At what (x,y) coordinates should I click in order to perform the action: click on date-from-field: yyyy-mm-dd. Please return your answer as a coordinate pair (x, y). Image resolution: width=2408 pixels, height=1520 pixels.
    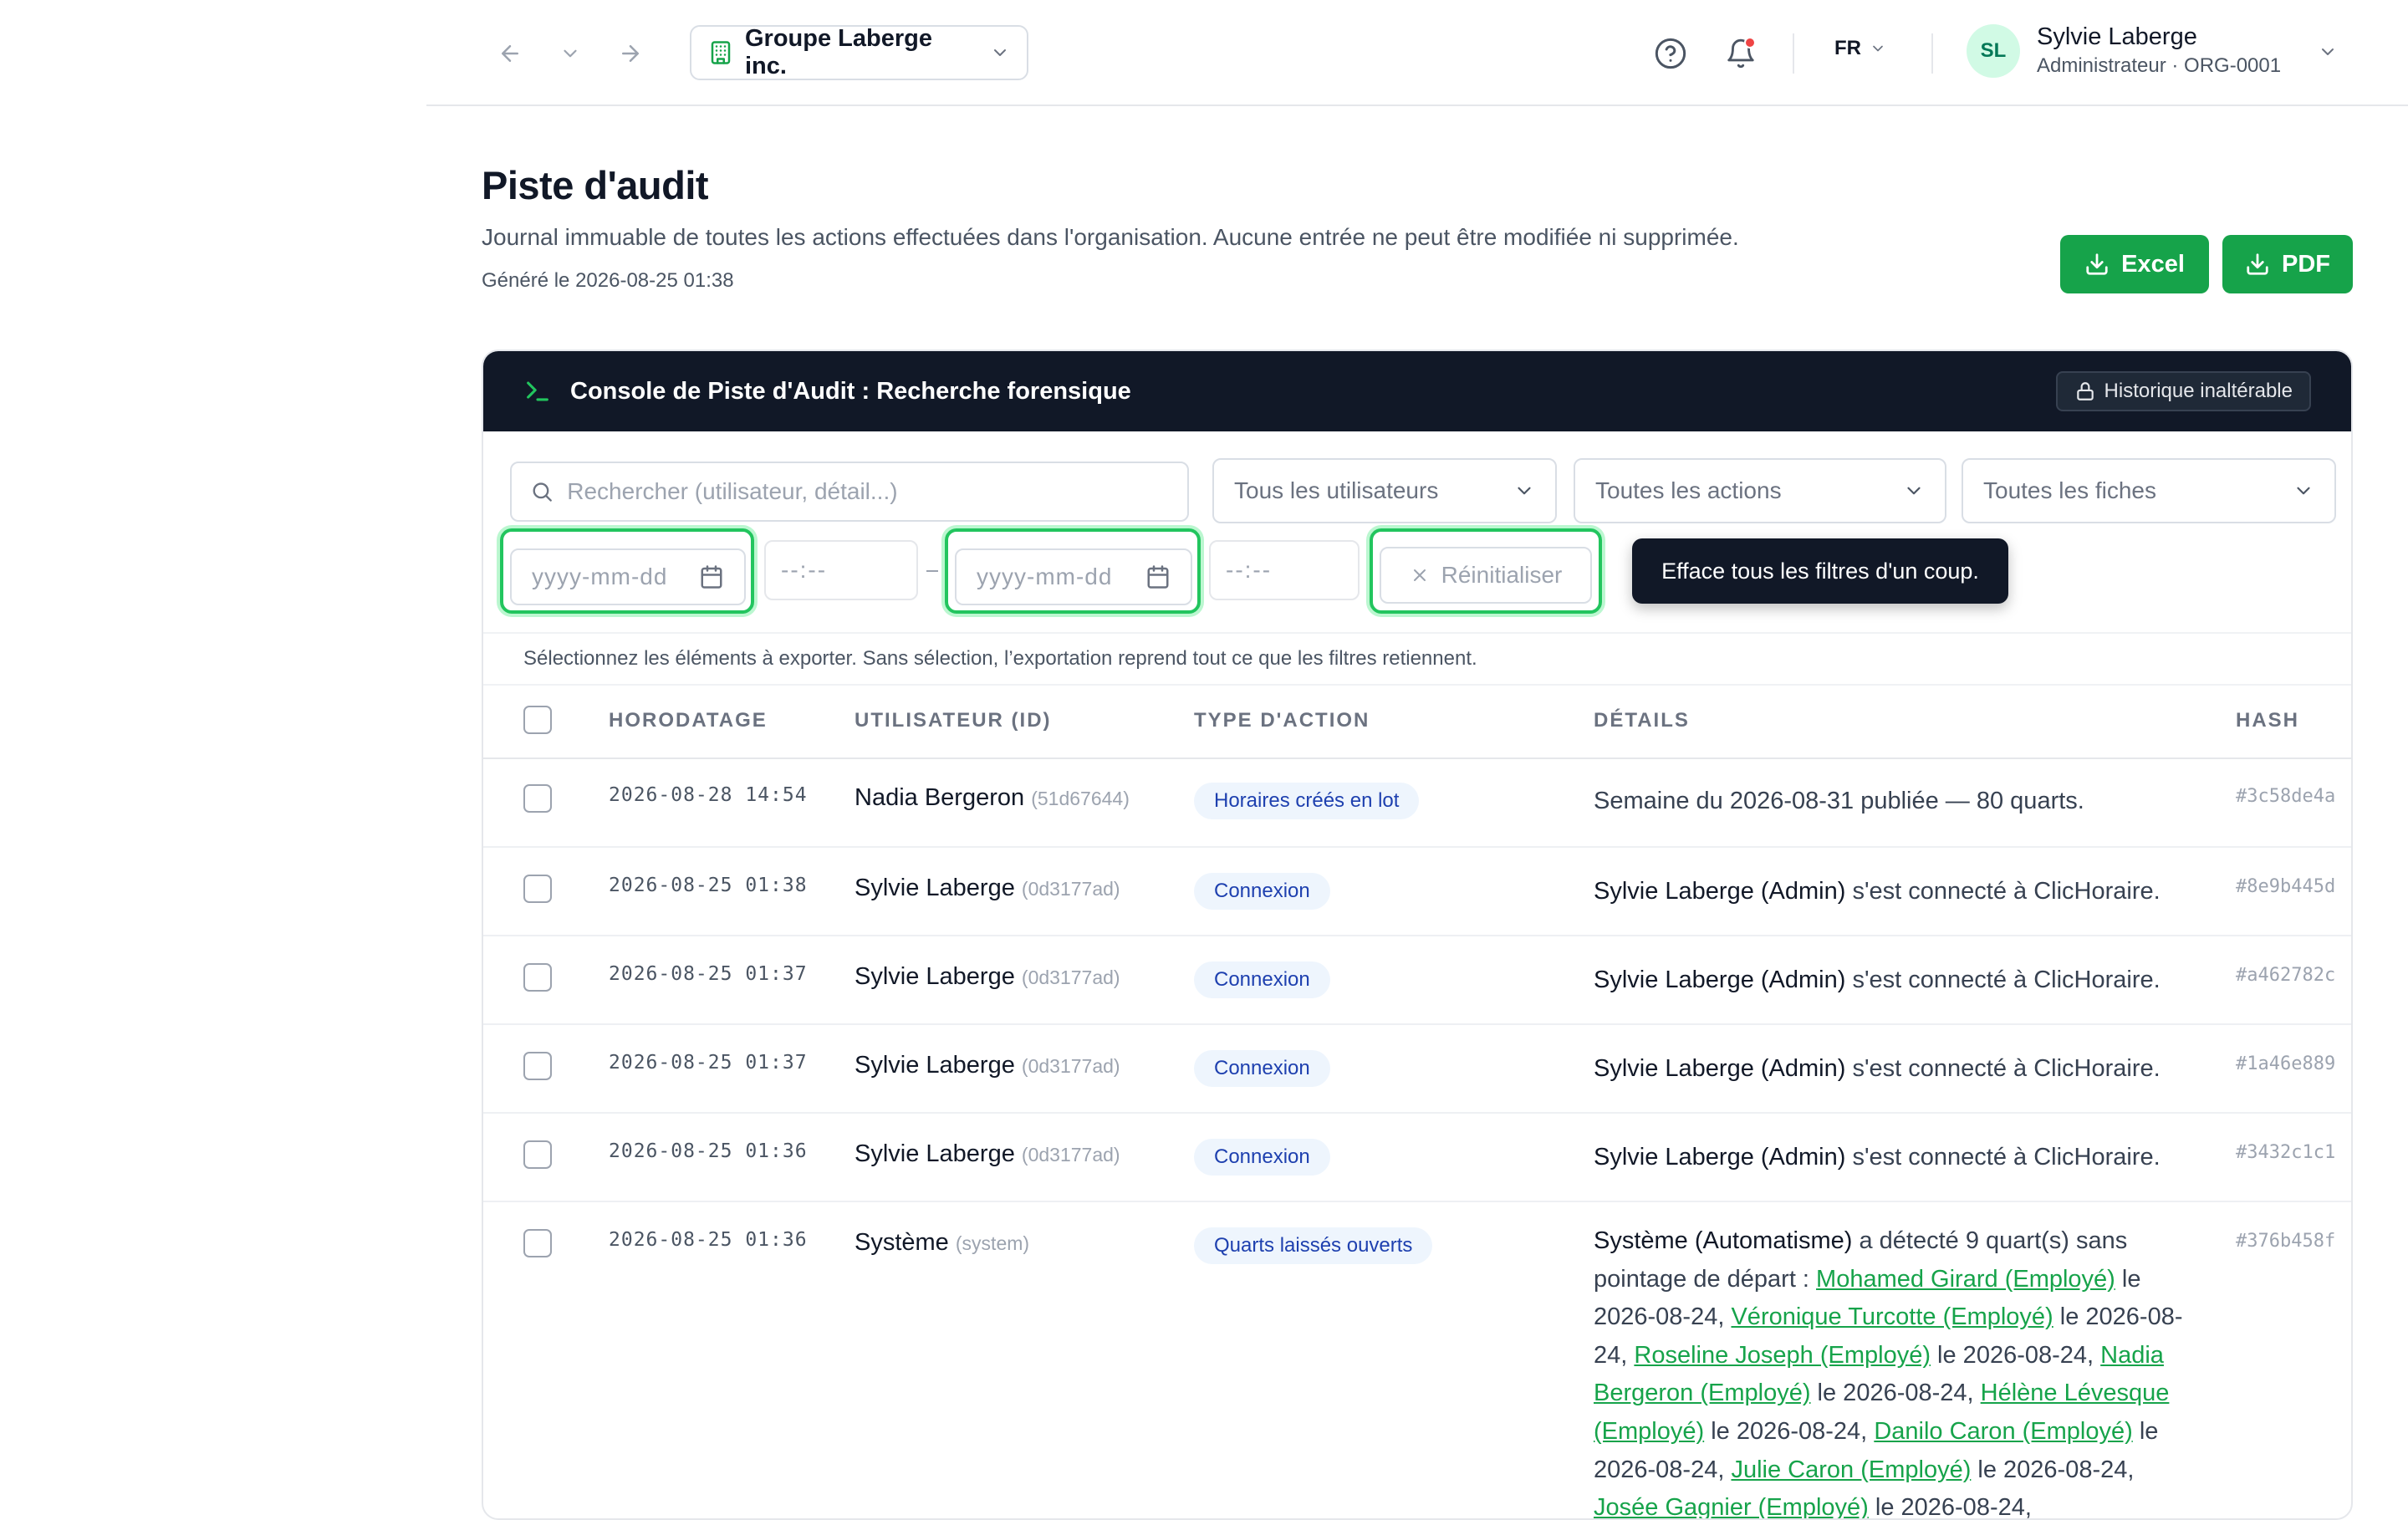
    Looking at the image, I should click on (628, 577).